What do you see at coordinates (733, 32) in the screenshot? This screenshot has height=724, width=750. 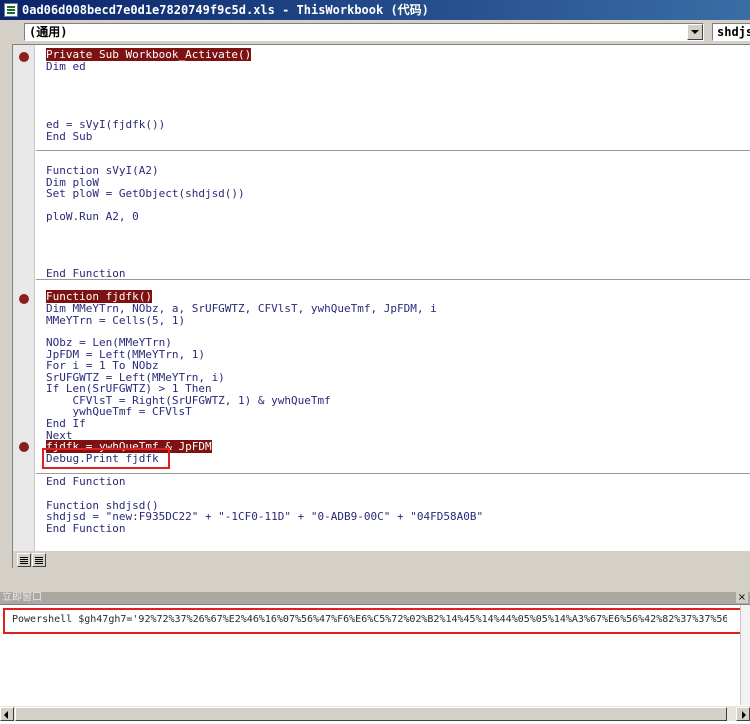 I see `procedure-dropdown-value: shdjs` at bounding box center [733, 32].